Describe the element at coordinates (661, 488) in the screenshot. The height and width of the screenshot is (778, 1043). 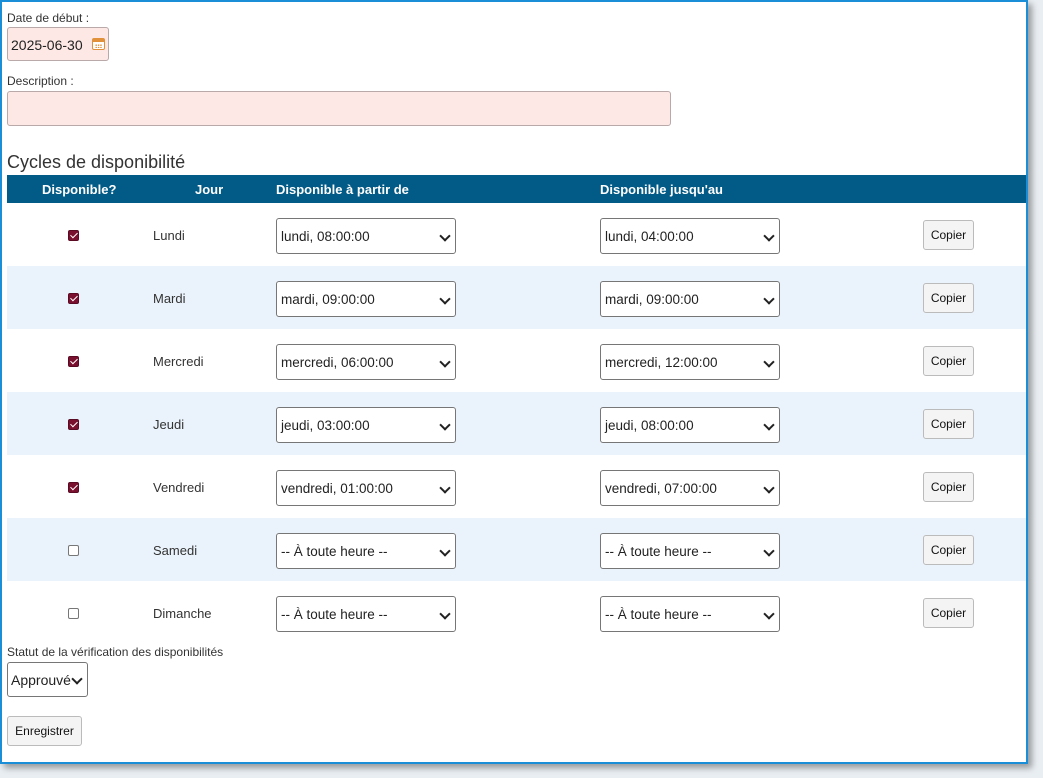
I see `until-time-value: vendredi, 07:00:00` at that location.